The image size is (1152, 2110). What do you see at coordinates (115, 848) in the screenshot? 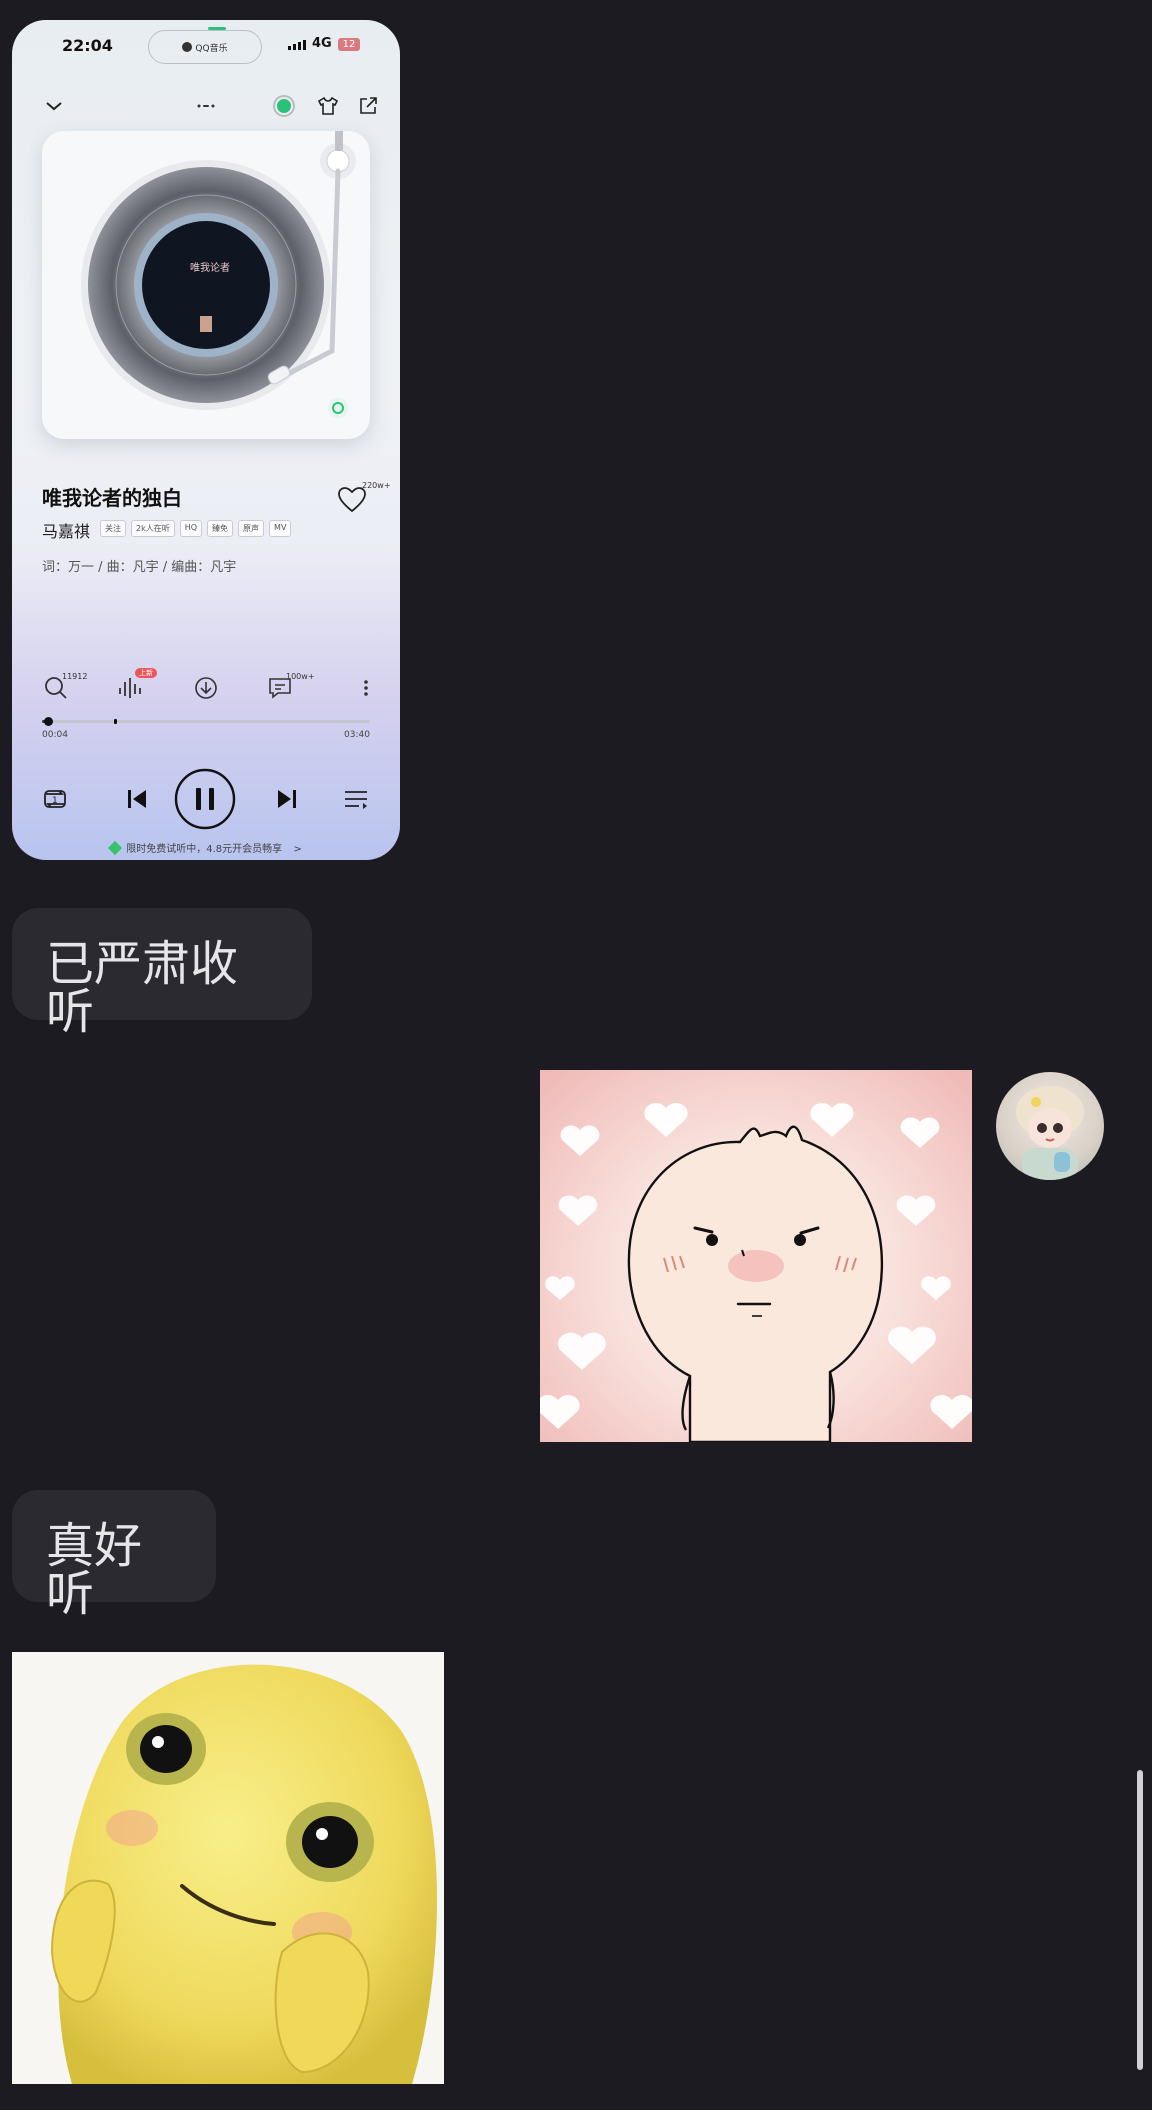
I see `diamond-icon` at bounding box center [115, 848].